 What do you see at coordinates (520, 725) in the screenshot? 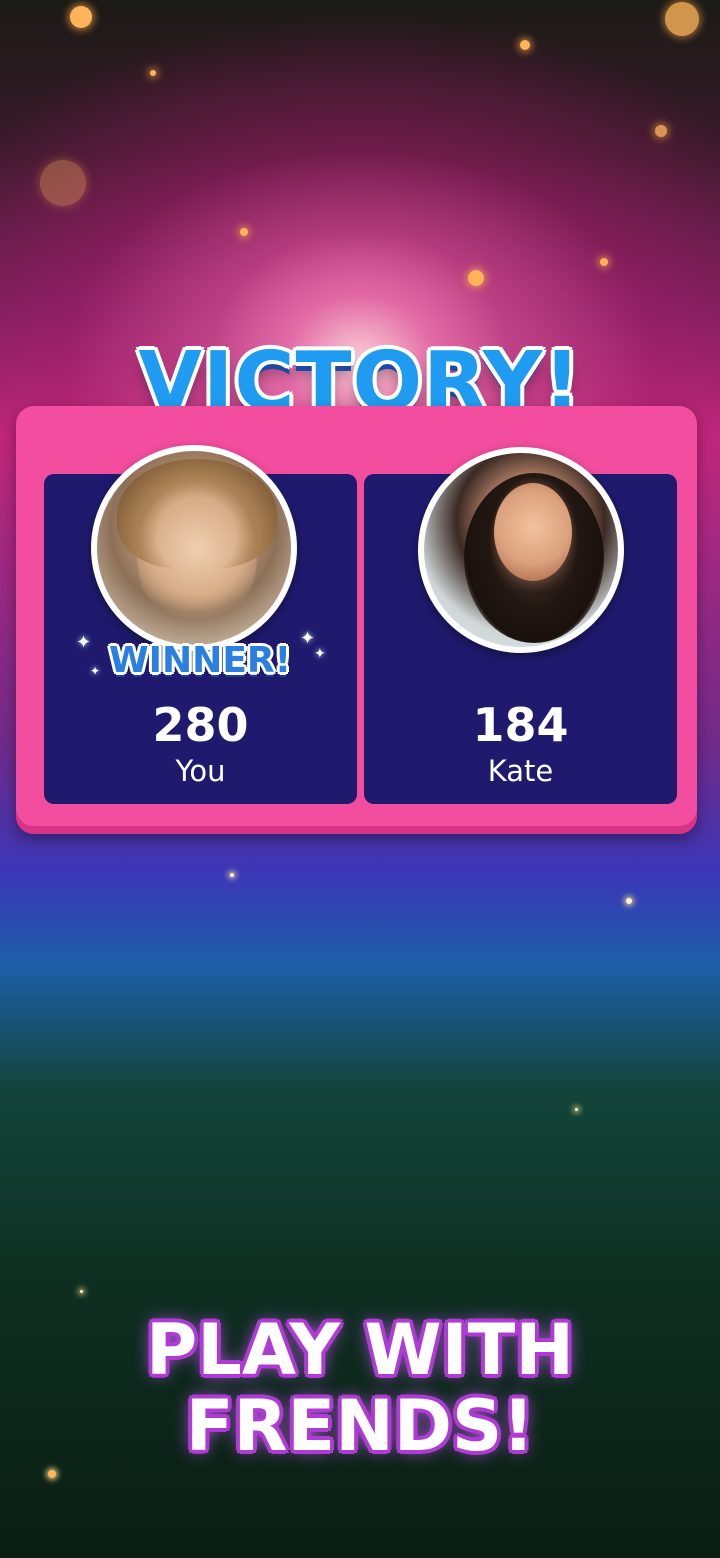
I see `score-kate: 184` at bounding box center [520, 725].